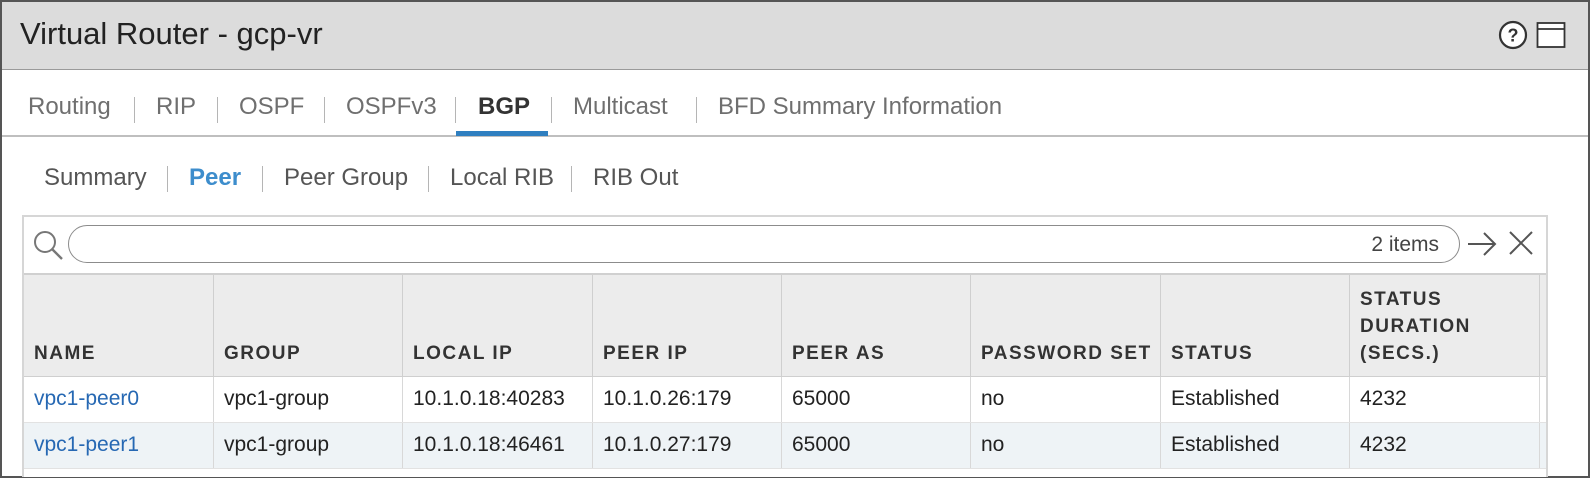 This screenshot has height=478, width=1590. What do you see at coordinates (795, 36) in the screenshot?
I see `title-bar: Virtual Router - gcp-vr ?` at bounding box center [795, 36].